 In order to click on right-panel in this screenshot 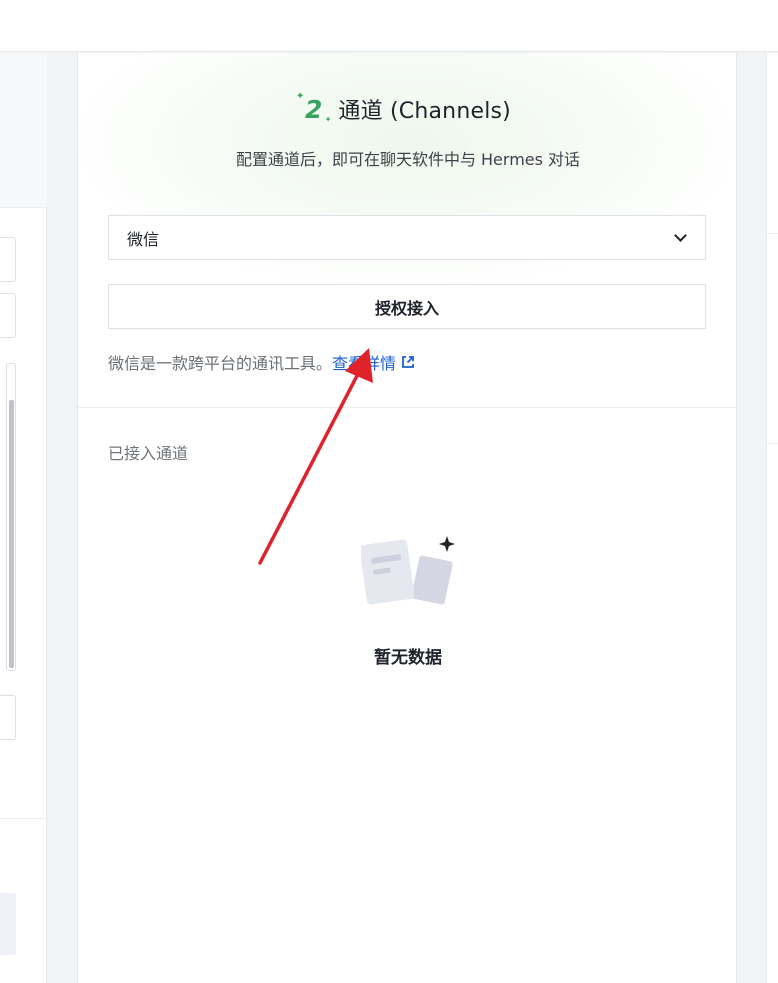, I will do `click(772, 518)`.